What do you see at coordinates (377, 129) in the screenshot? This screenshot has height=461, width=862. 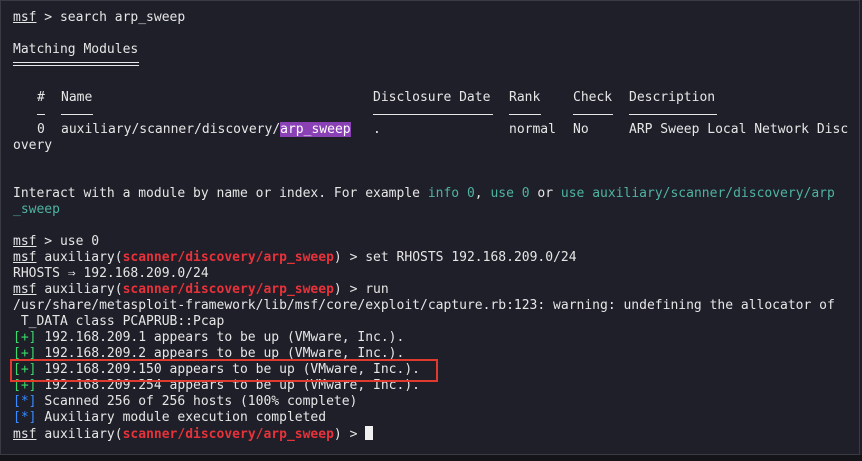 I see `row-date: .` at bounding box center [377, 129].